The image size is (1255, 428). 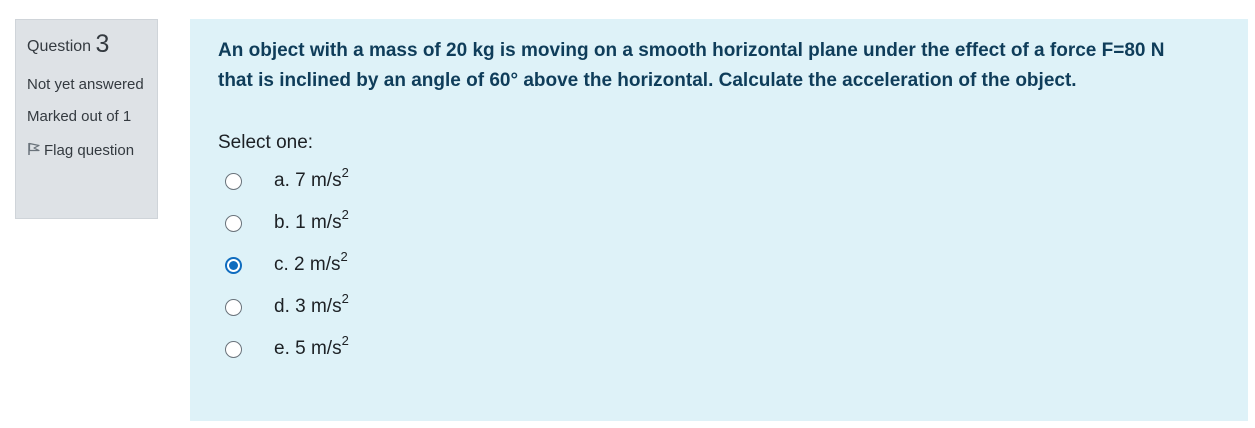 What do you see at coordinates (311, 179) in the screenshot?
I see `answer-label-a: a. 7 m/s2` at bounding box center [311, 179].